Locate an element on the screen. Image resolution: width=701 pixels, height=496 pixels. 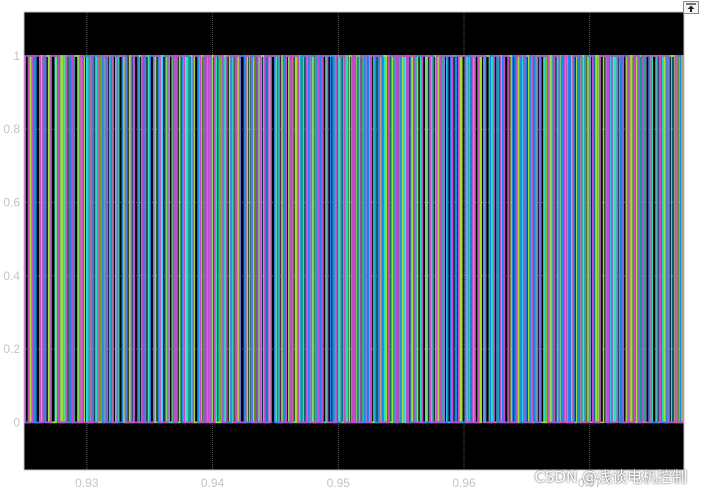
watermark-text: CSDN @浅谈电机控制 is located at coordinates (610, 477).